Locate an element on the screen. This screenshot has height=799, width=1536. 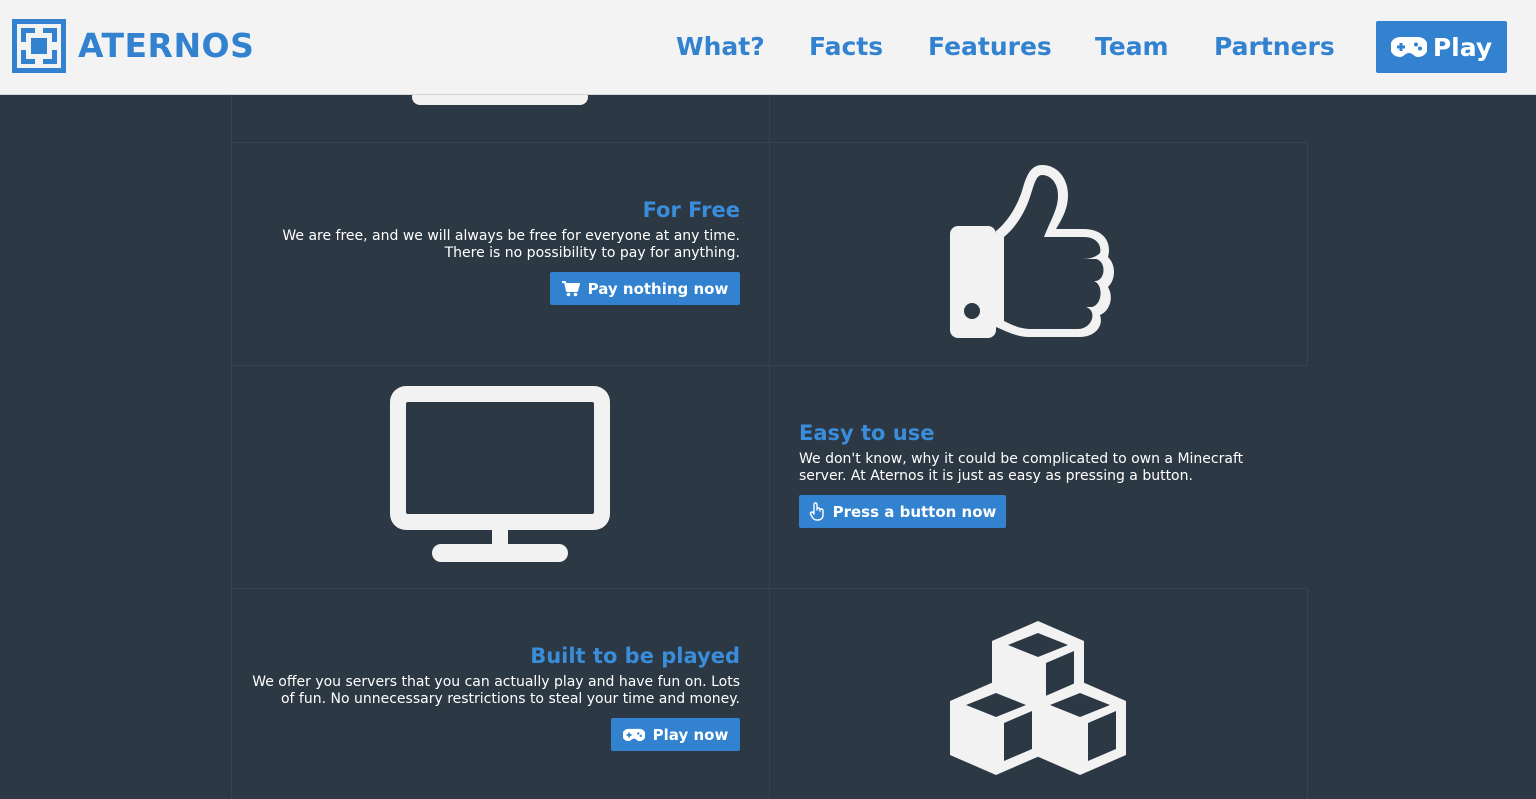
press-button-now-button: Press a button now is located at coordinates (902, 511).